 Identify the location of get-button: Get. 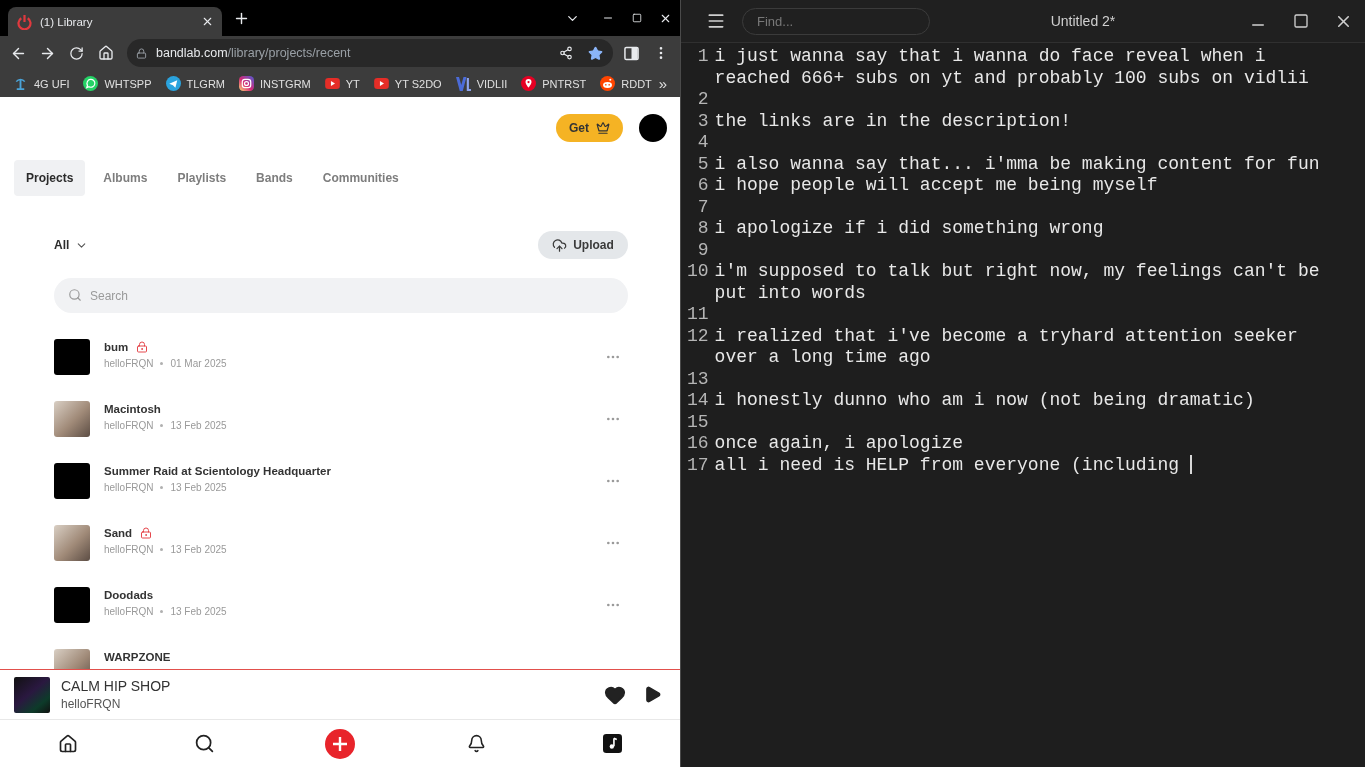
(589, 128).